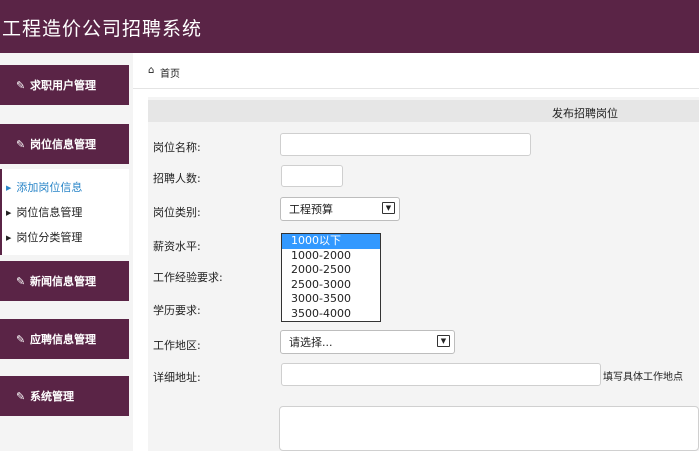 This screenshot has height=451, width=699. I want to click on education-label: 学历要求:, so click(177, 310).